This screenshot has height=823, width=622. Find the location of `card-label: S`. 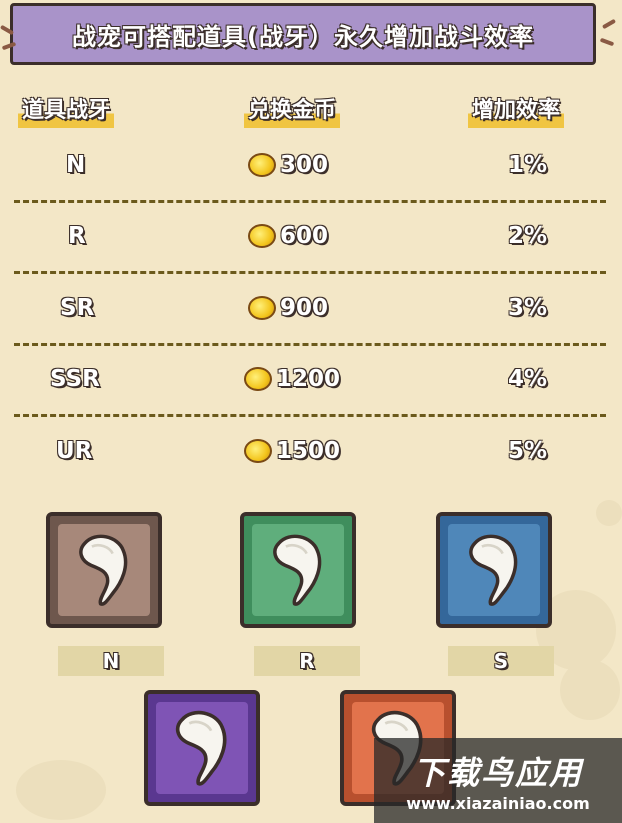

card-label: S is located at coordinates (501, 661).